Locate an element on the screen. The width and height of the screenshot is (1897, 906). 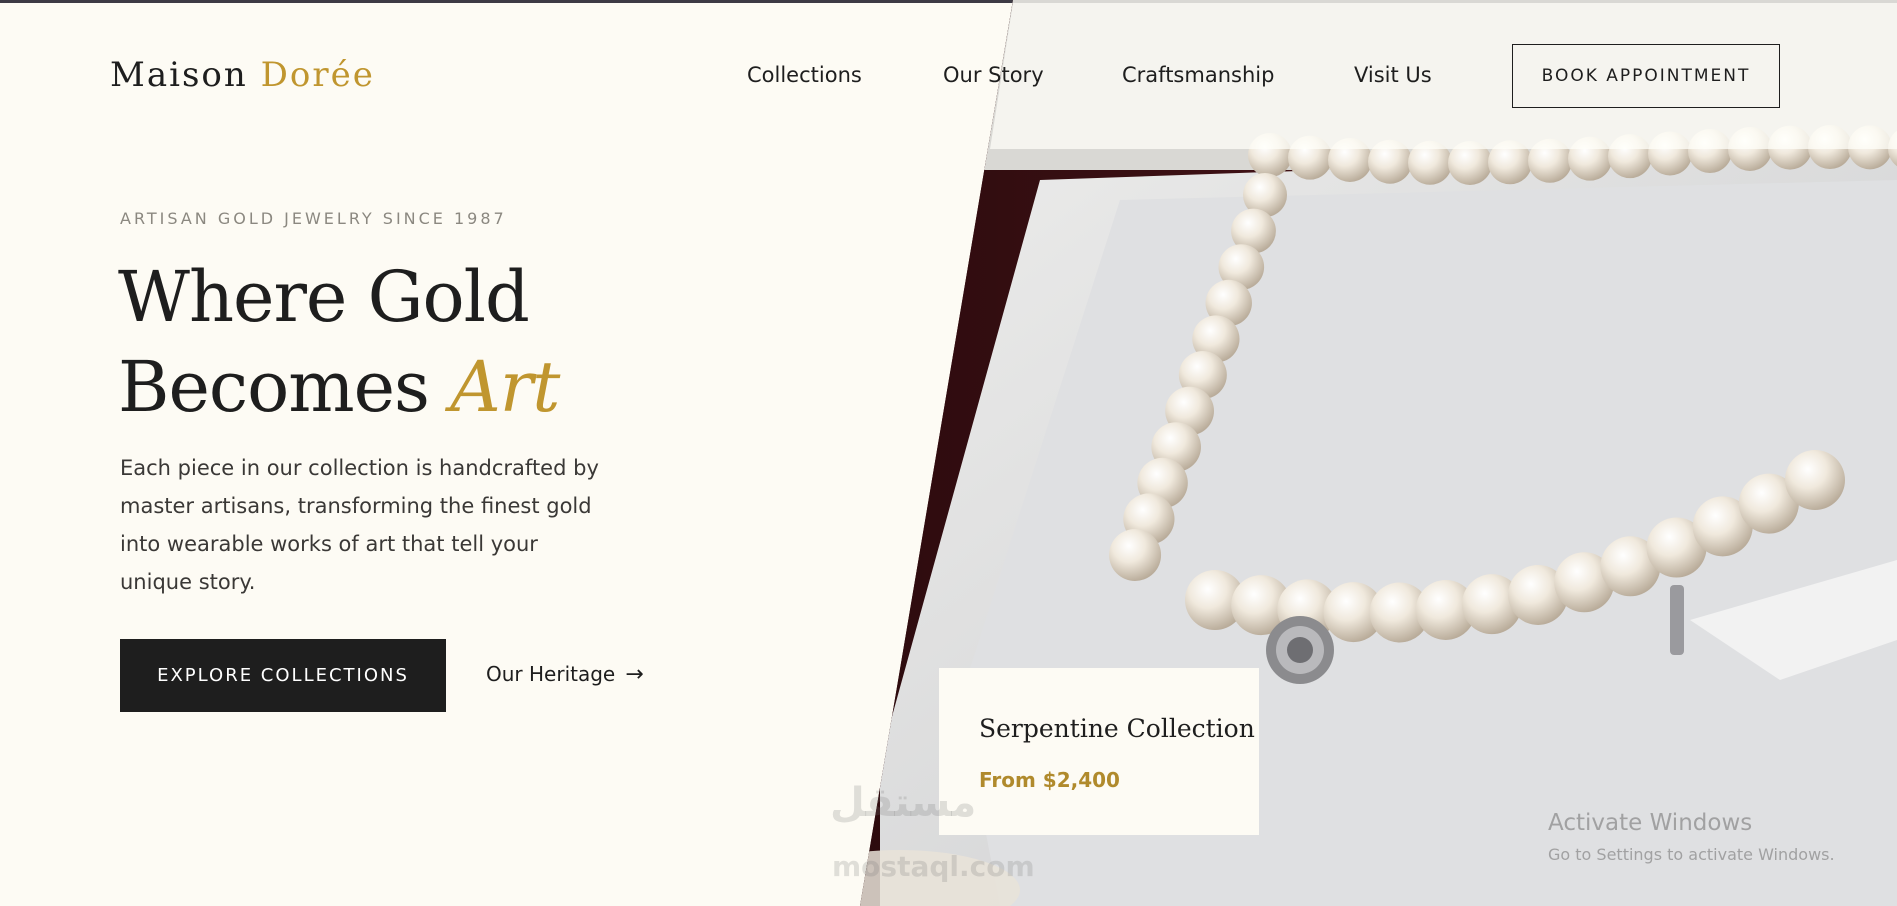
collection-price: From $2,400 is located at coordinates (1049, 780).